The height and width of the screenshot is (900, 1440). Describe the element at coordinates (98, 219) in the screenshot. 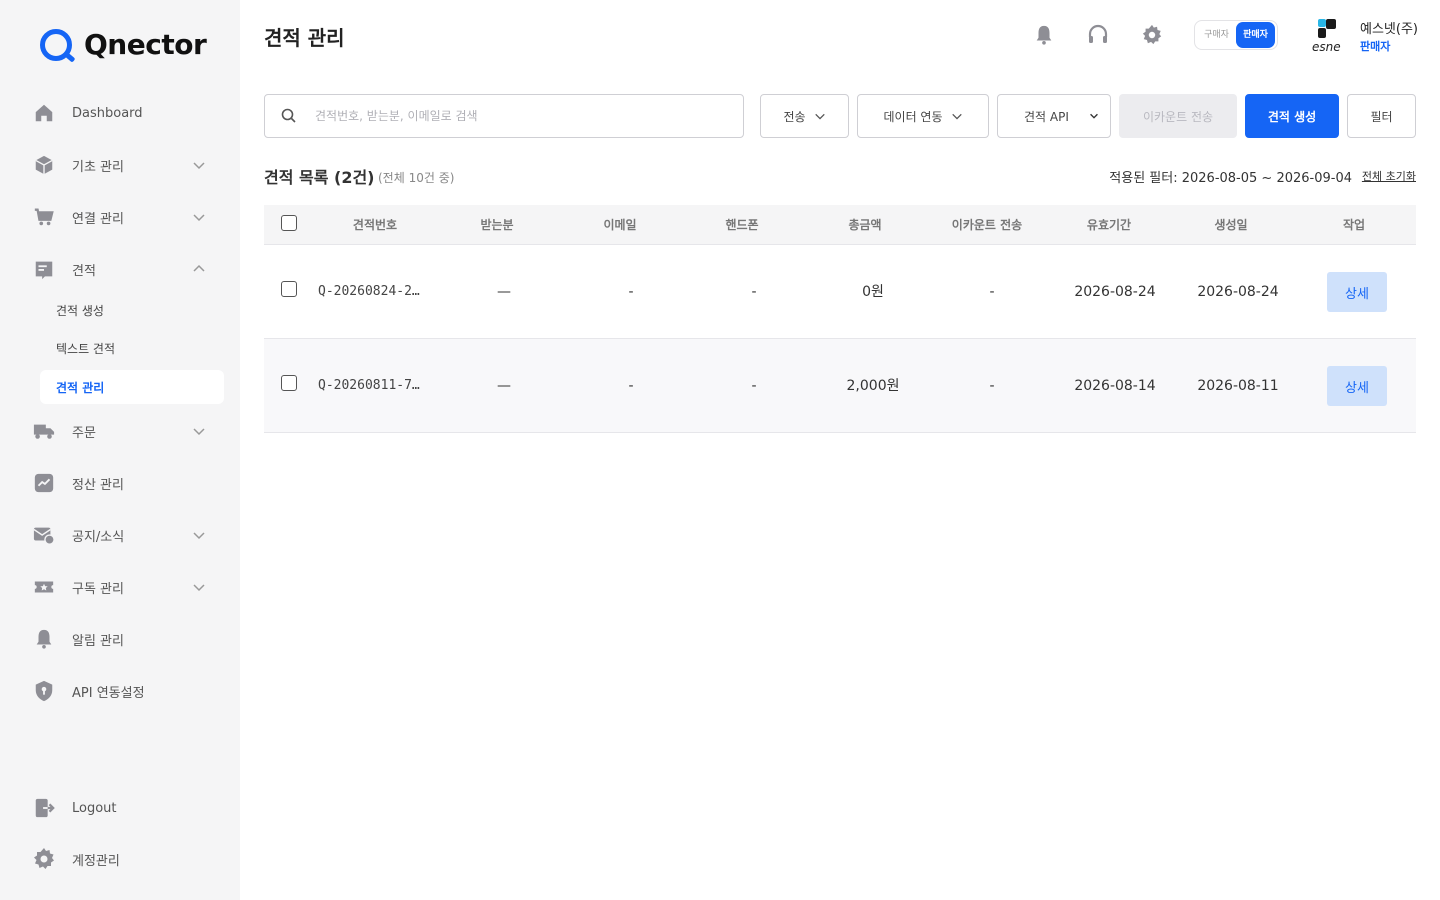

I see `sidebar-item-label: 연결 관리` at that location.